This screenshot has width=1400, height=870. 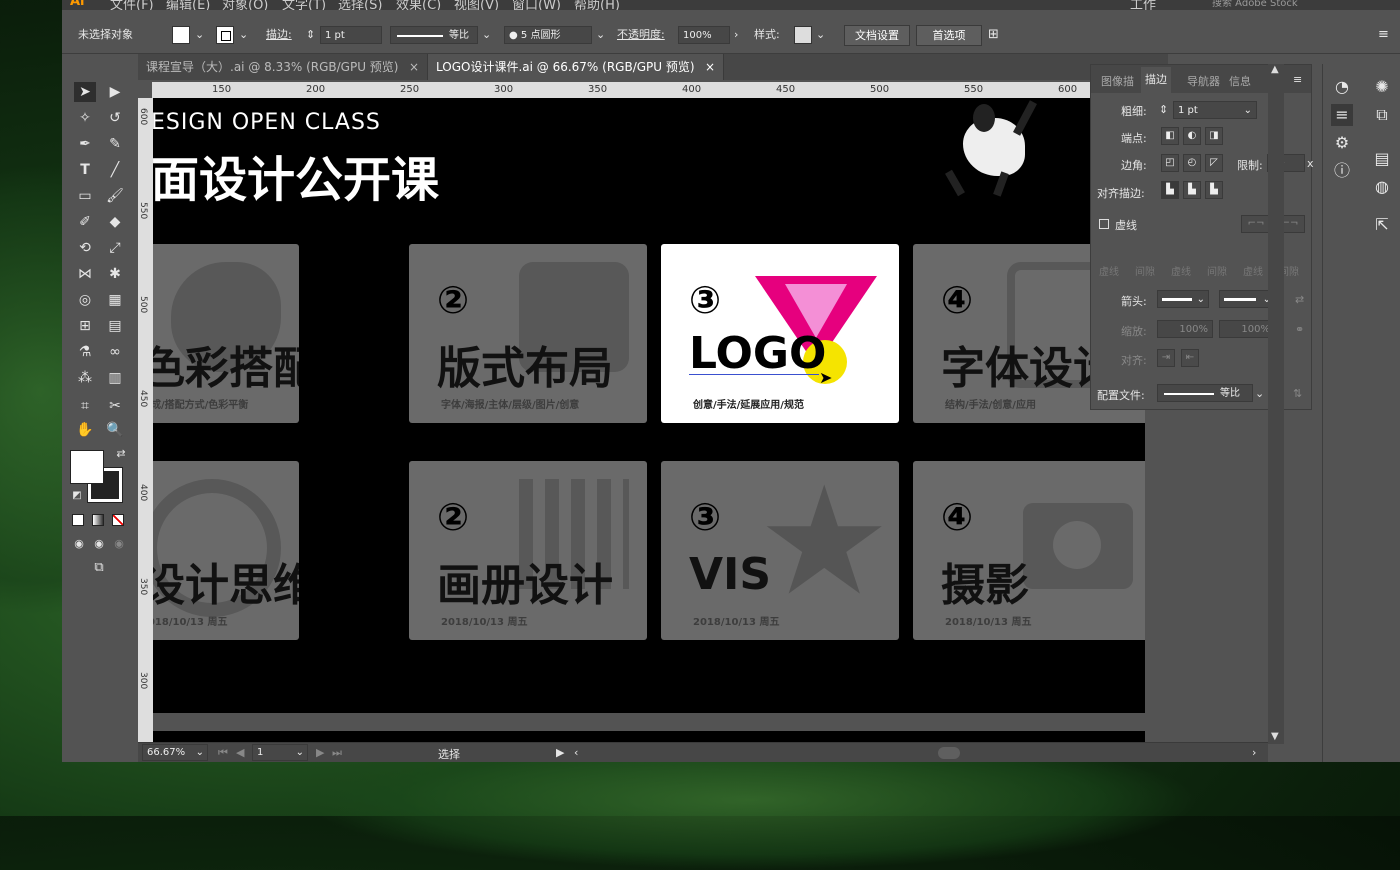 I want to click on dash-exact-icon: ⌐¬, so click(x=1256, y=224).